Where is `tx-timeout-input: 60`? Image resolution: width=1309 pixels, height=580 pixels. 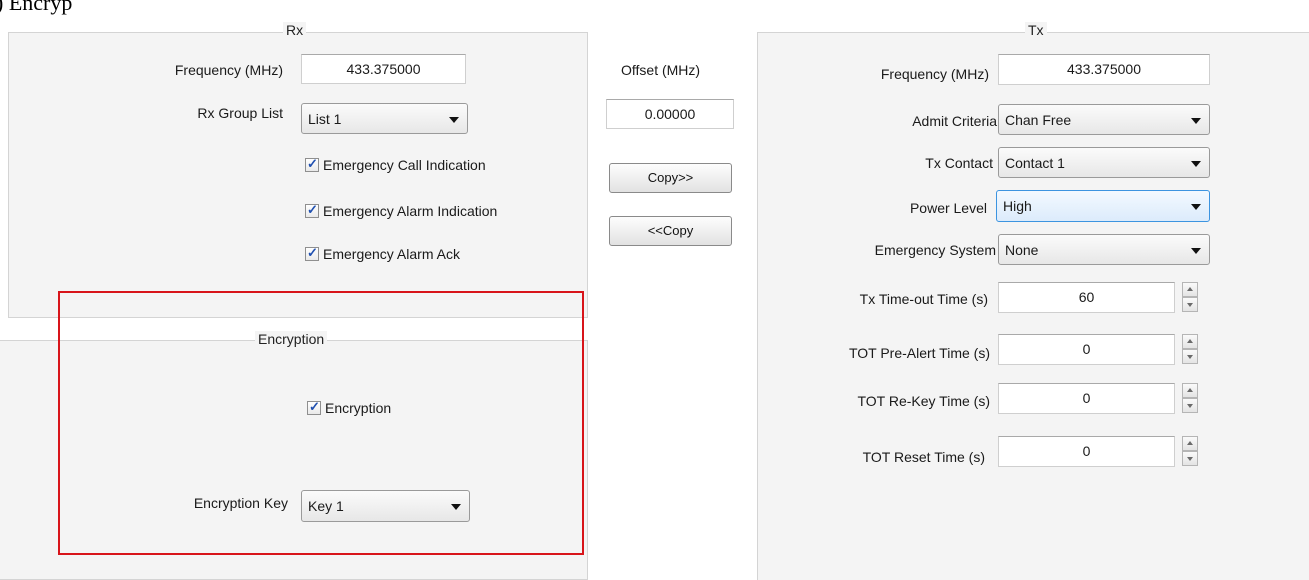
tx-timeout-input: 60 is located at coordinates (1086, 297).